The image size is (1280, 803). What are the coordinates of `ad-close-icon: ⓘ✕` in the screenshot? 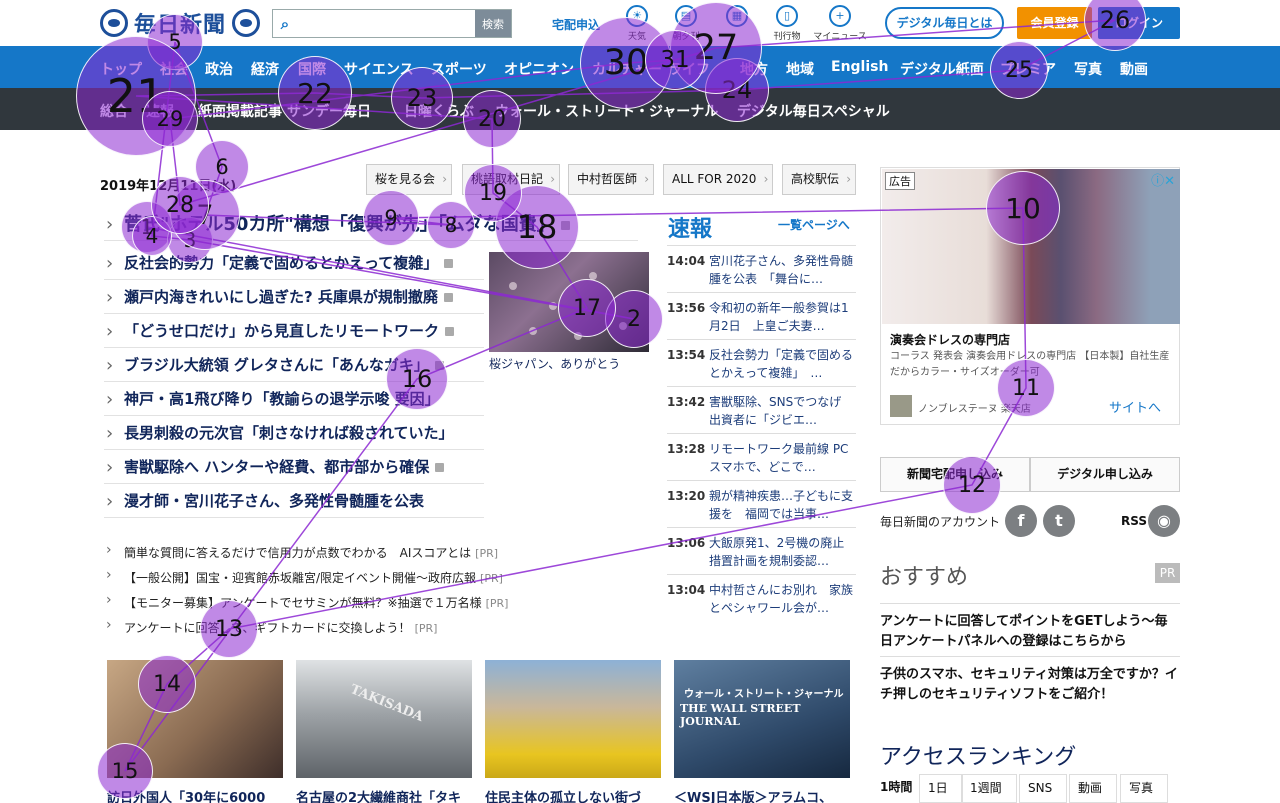 It's located at (1163, 179).